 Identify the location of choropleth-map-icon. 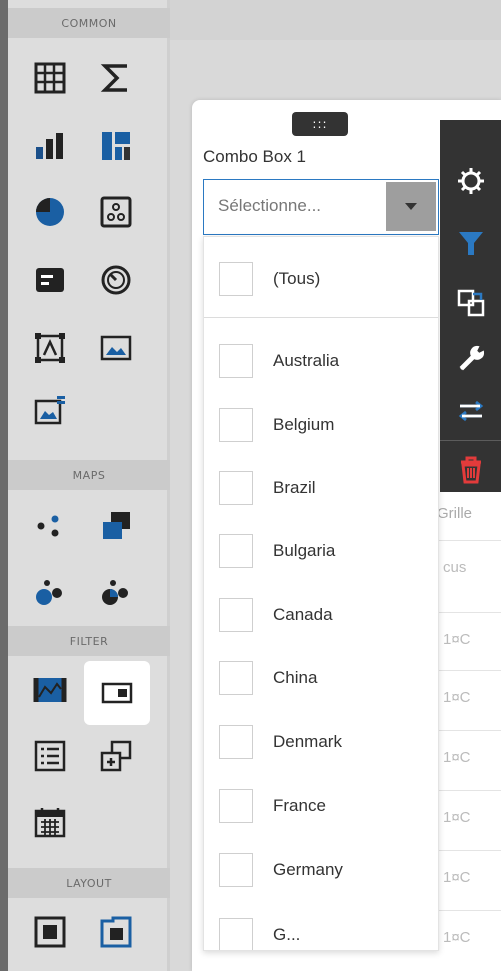
(116, 525).